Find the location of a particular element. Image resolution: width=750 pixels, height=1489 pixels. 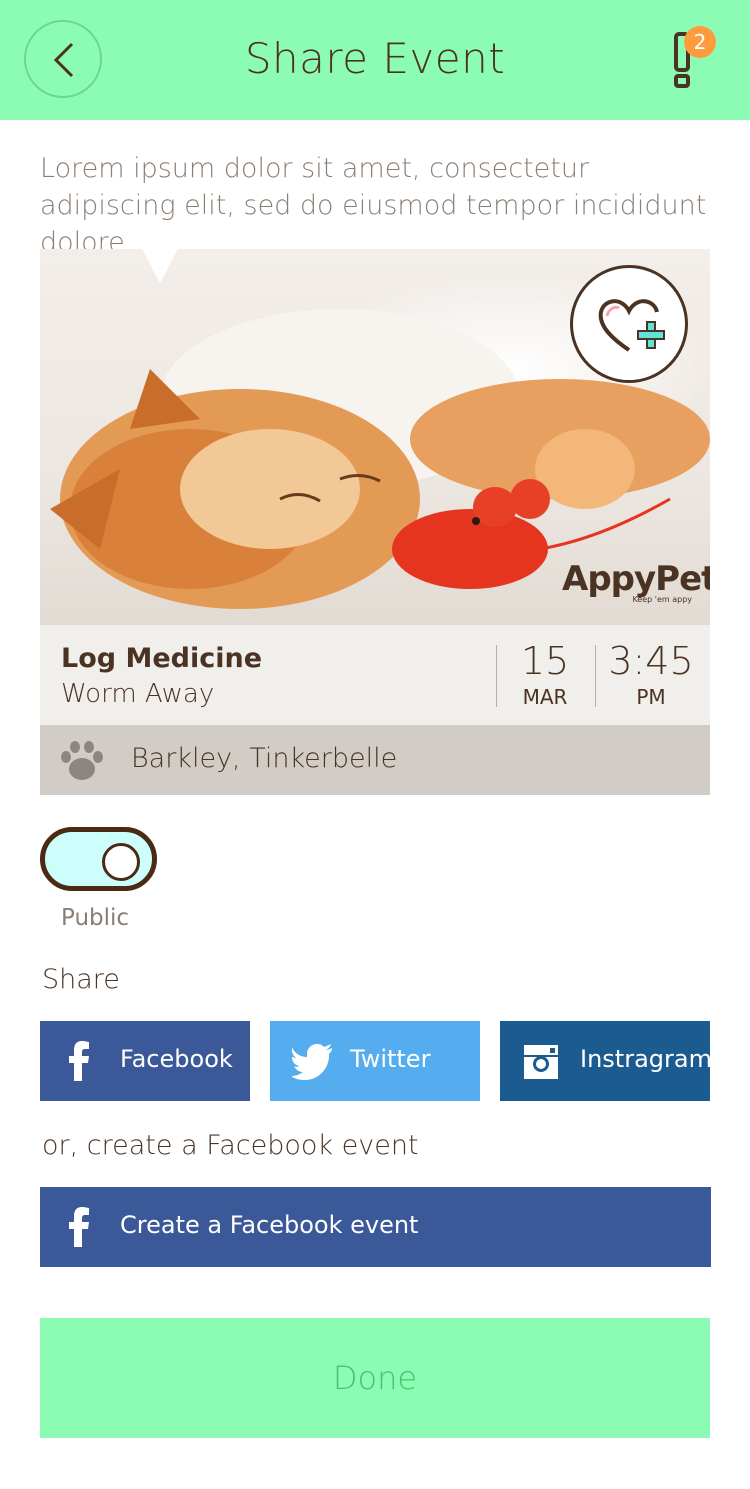

create-facebook-event-button: Create a Facebook event is located at coordinates (375, 1227).